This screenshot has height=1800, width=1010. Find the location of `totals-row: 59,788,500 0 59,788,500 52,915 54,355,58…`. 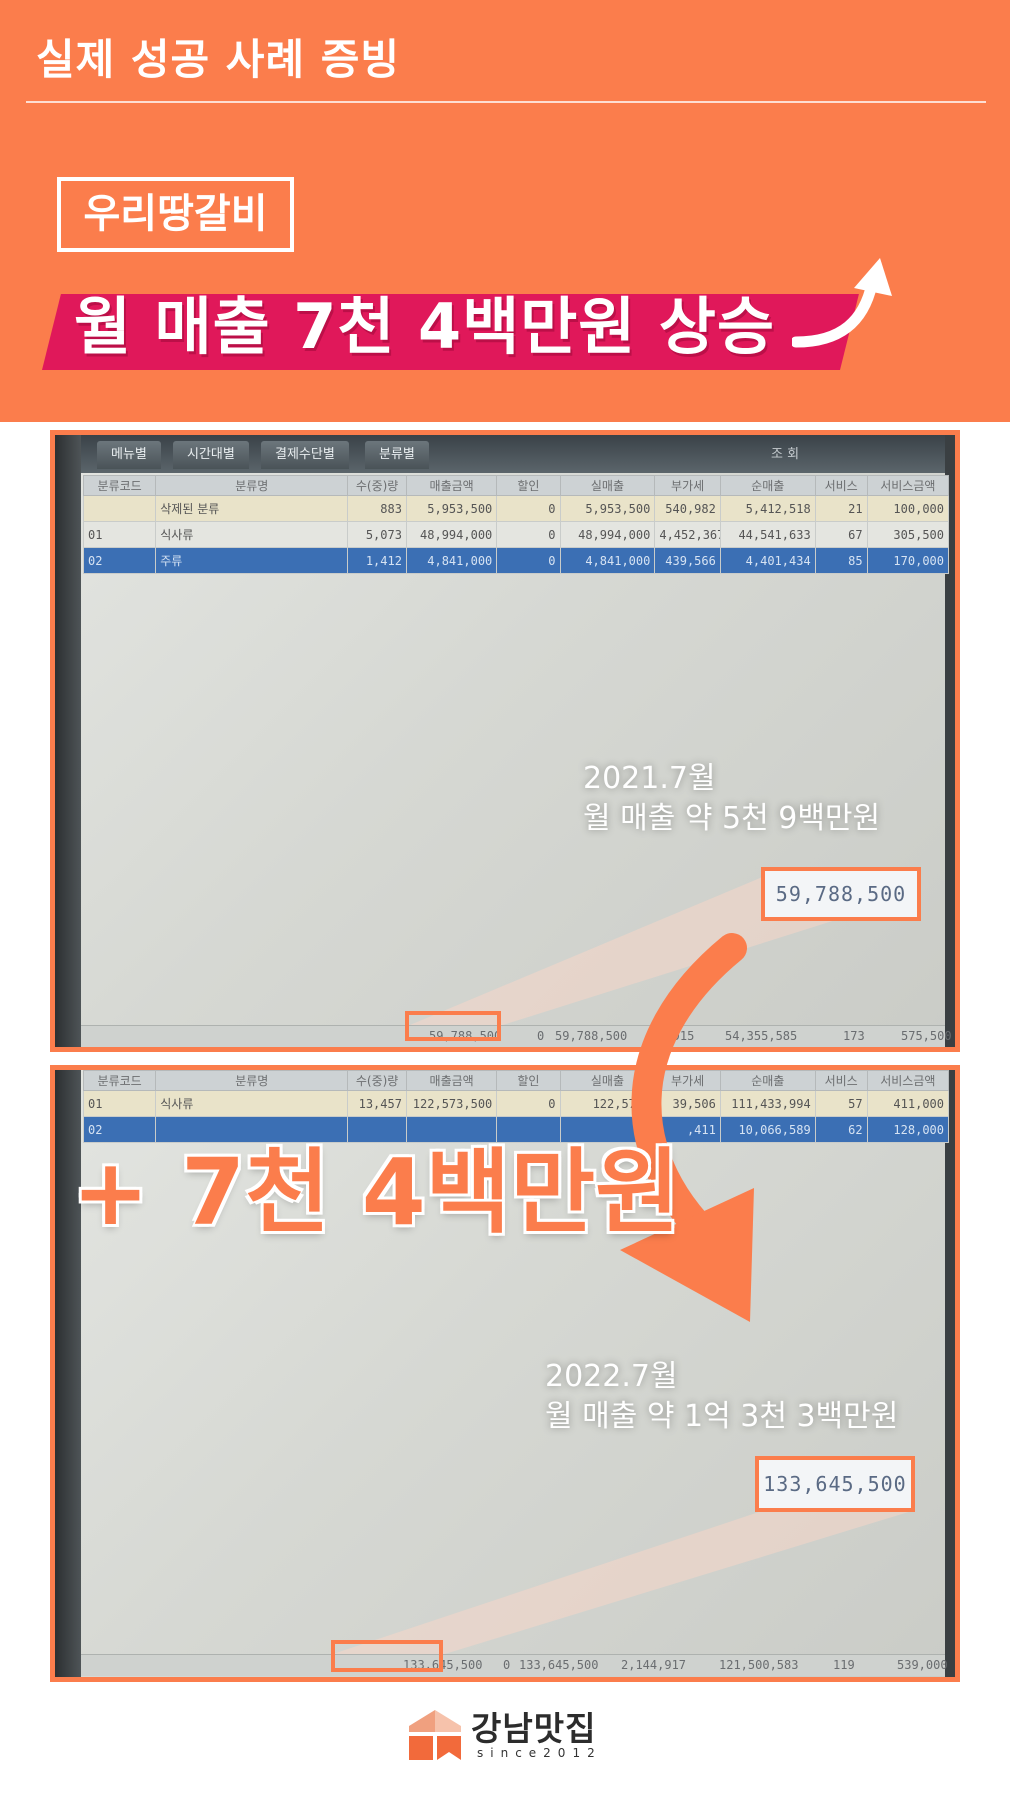

totals-row: 59,788,500 0 59,788,500 52,915 54,355,58… is located at coordinates (516, 1036).